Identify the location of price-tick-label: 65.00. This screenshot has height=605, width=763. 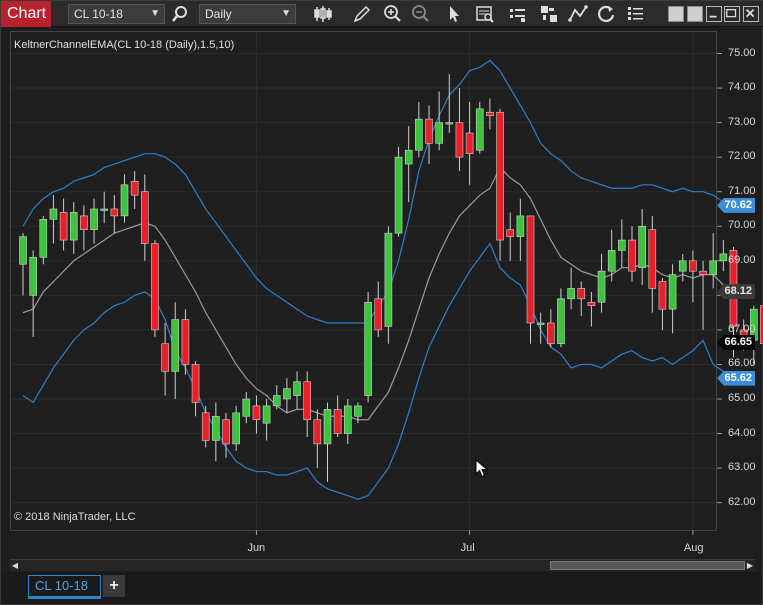
(742, 398).